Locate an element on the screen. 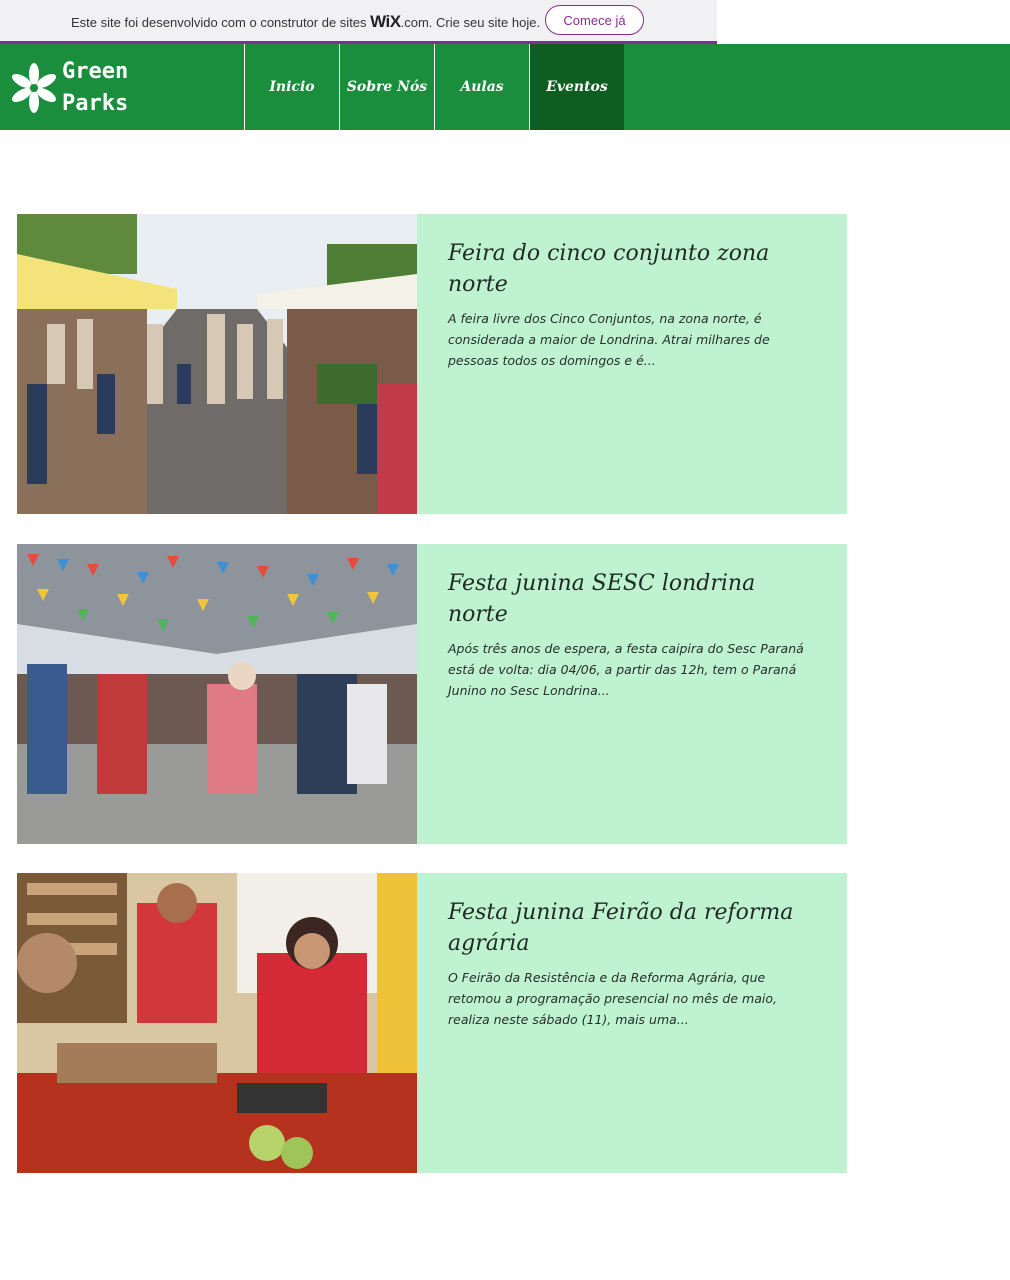  festa-junina-photo is located at coordinates (217, 694).